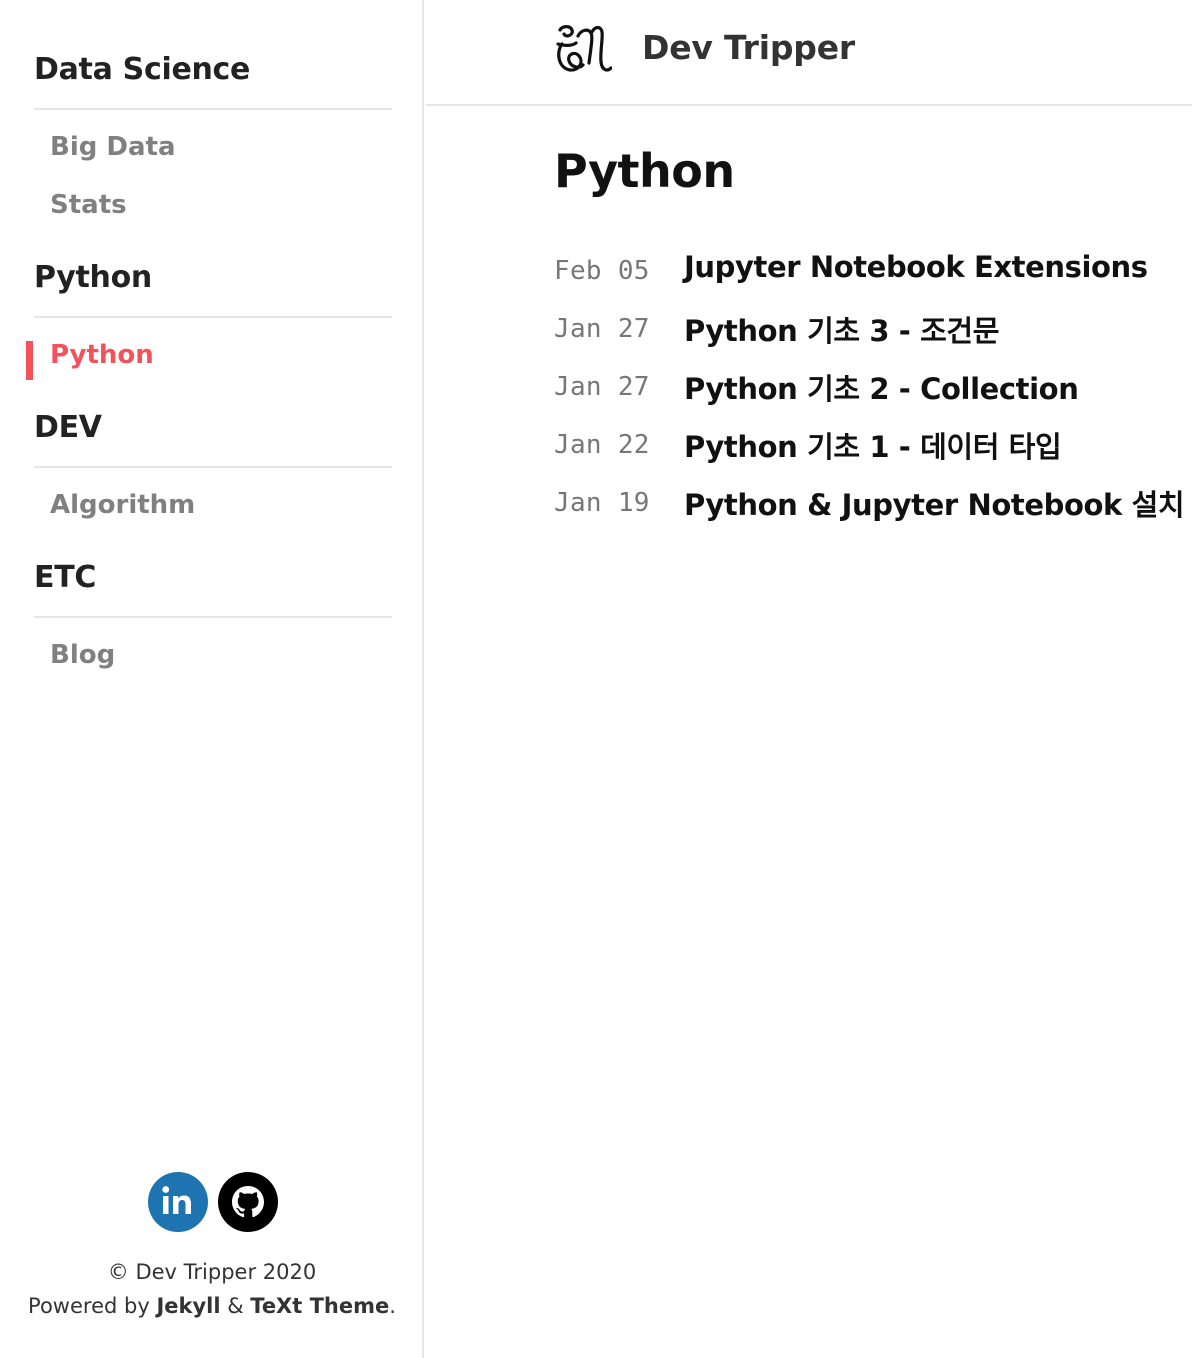  I want to click on section-title-etc: ETC, so click(65, 577).